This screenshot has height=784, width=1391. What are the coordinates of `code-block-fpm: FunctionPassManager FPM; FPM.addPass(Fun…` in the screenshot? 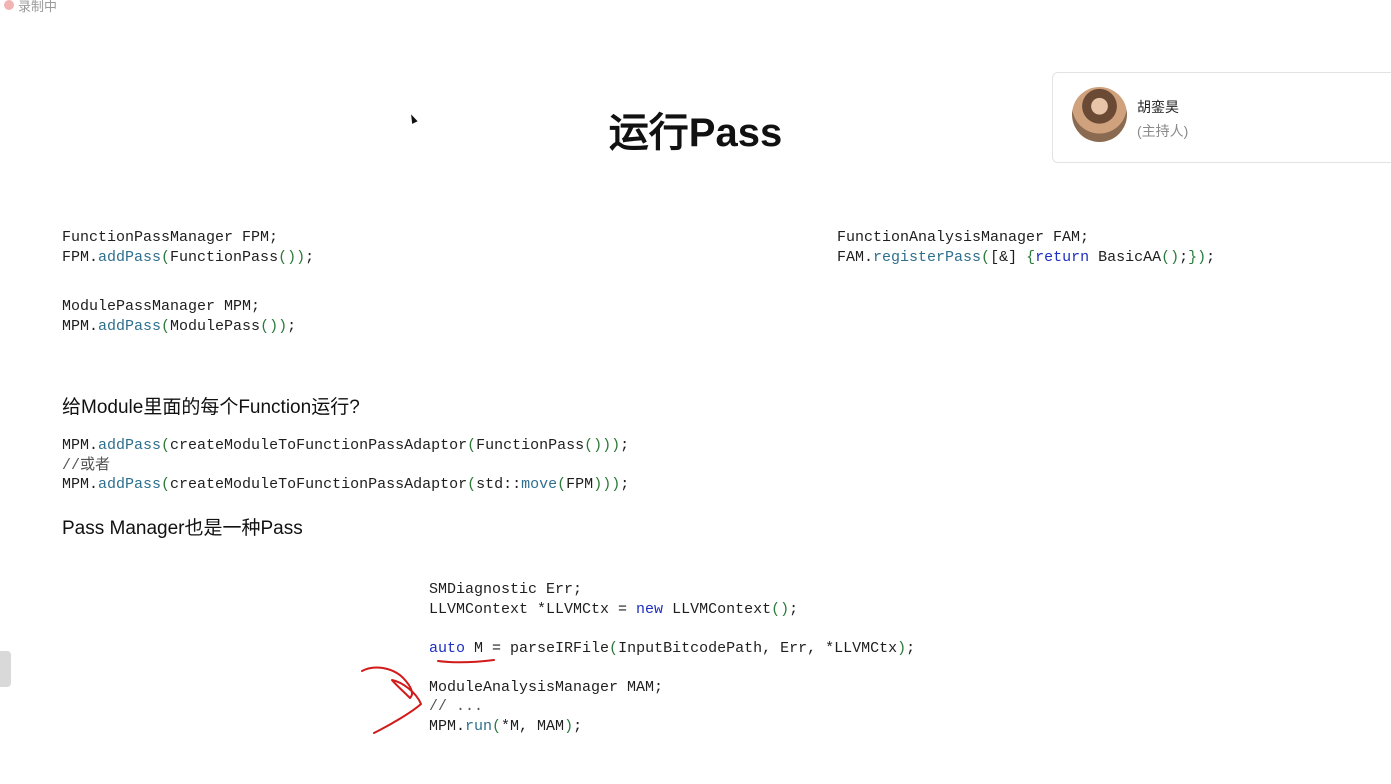 It's located at (188, 247).